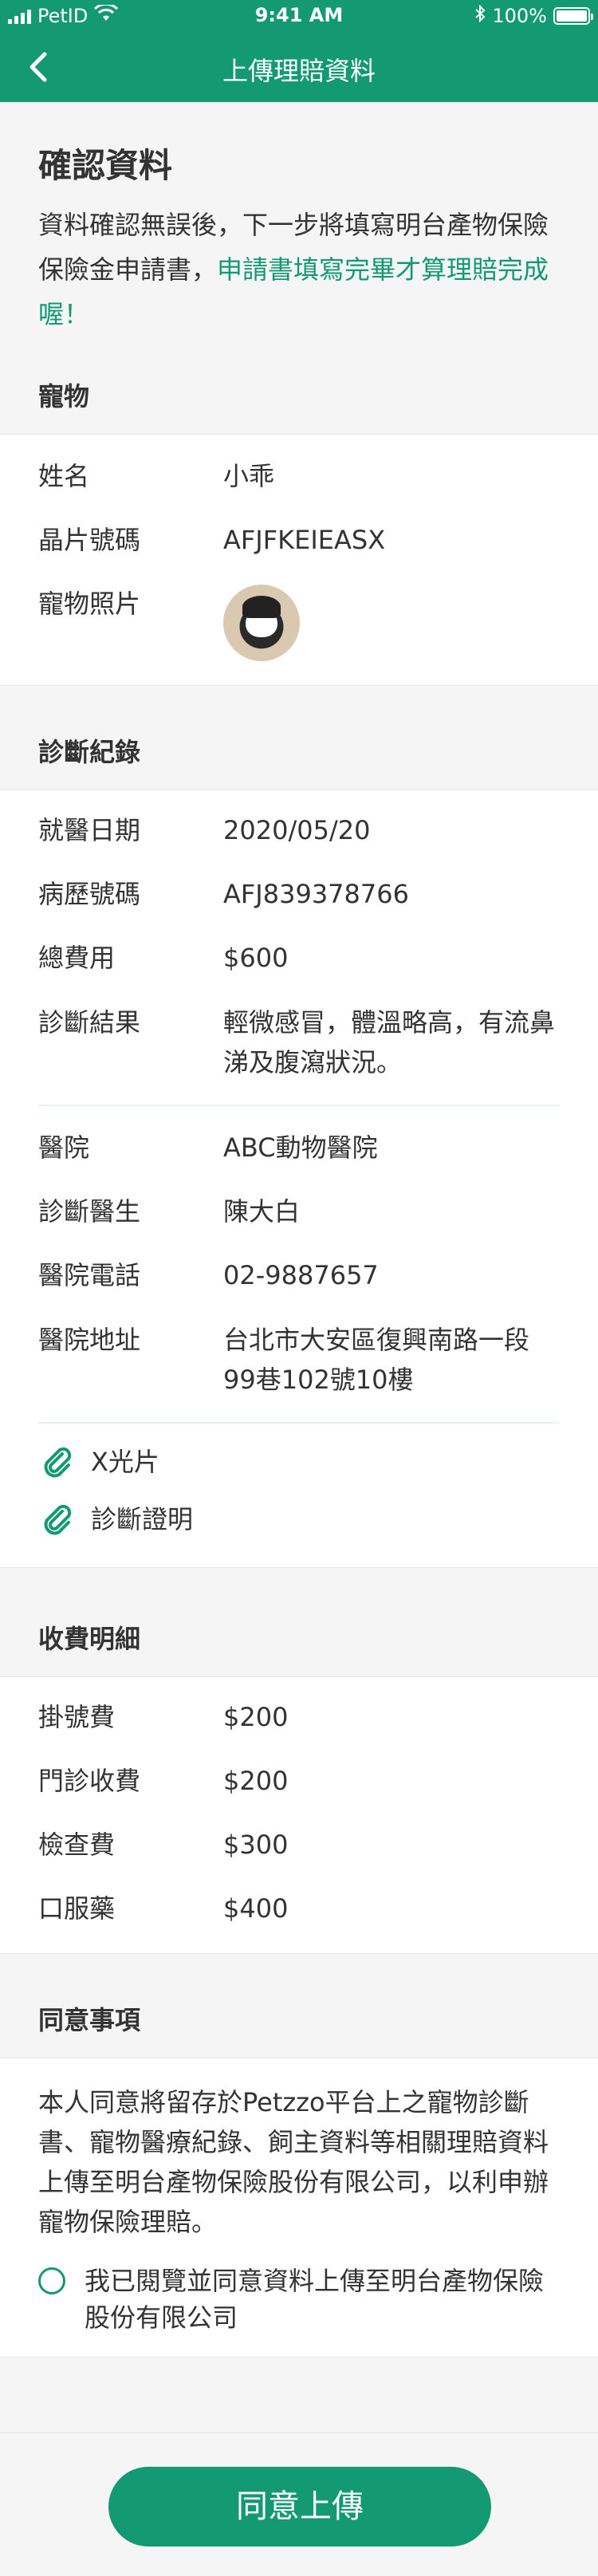  What do you see at coordinates (77, 1845) in the screenshot?
I see `row-label: 檢查費` at bounding box center [77, 1845].